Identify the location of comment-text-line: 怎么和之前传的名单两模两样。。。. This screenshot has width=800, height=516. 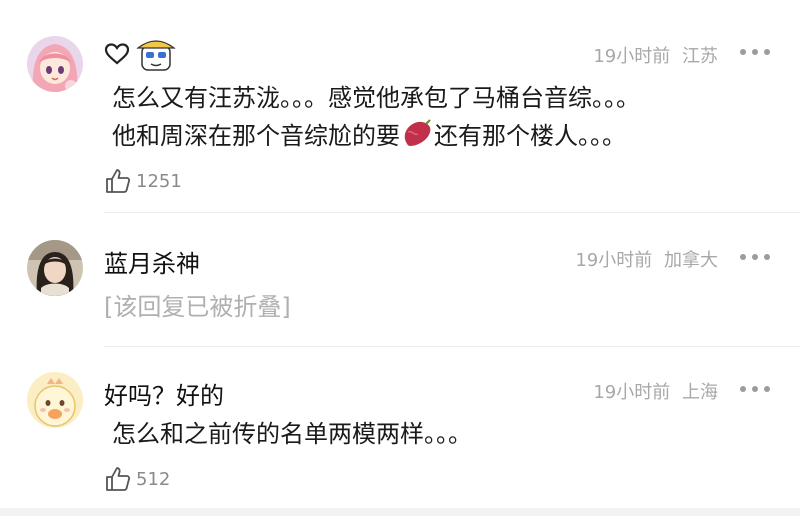
(292, 434).